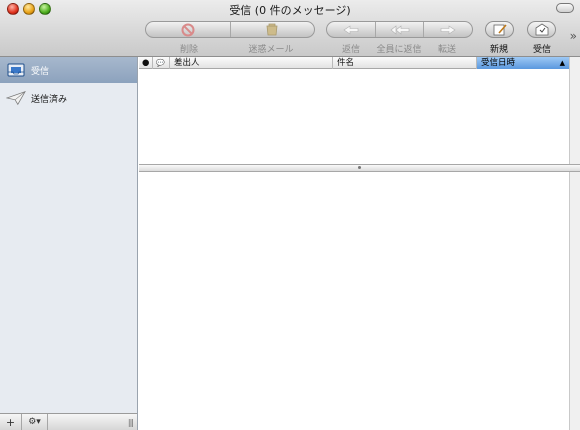 The image size is (580, 430). Describe the element at coordinates (290, 10) in the screenshot. I see `window-title: 受信 (0 件のメッセージ)` at that location.